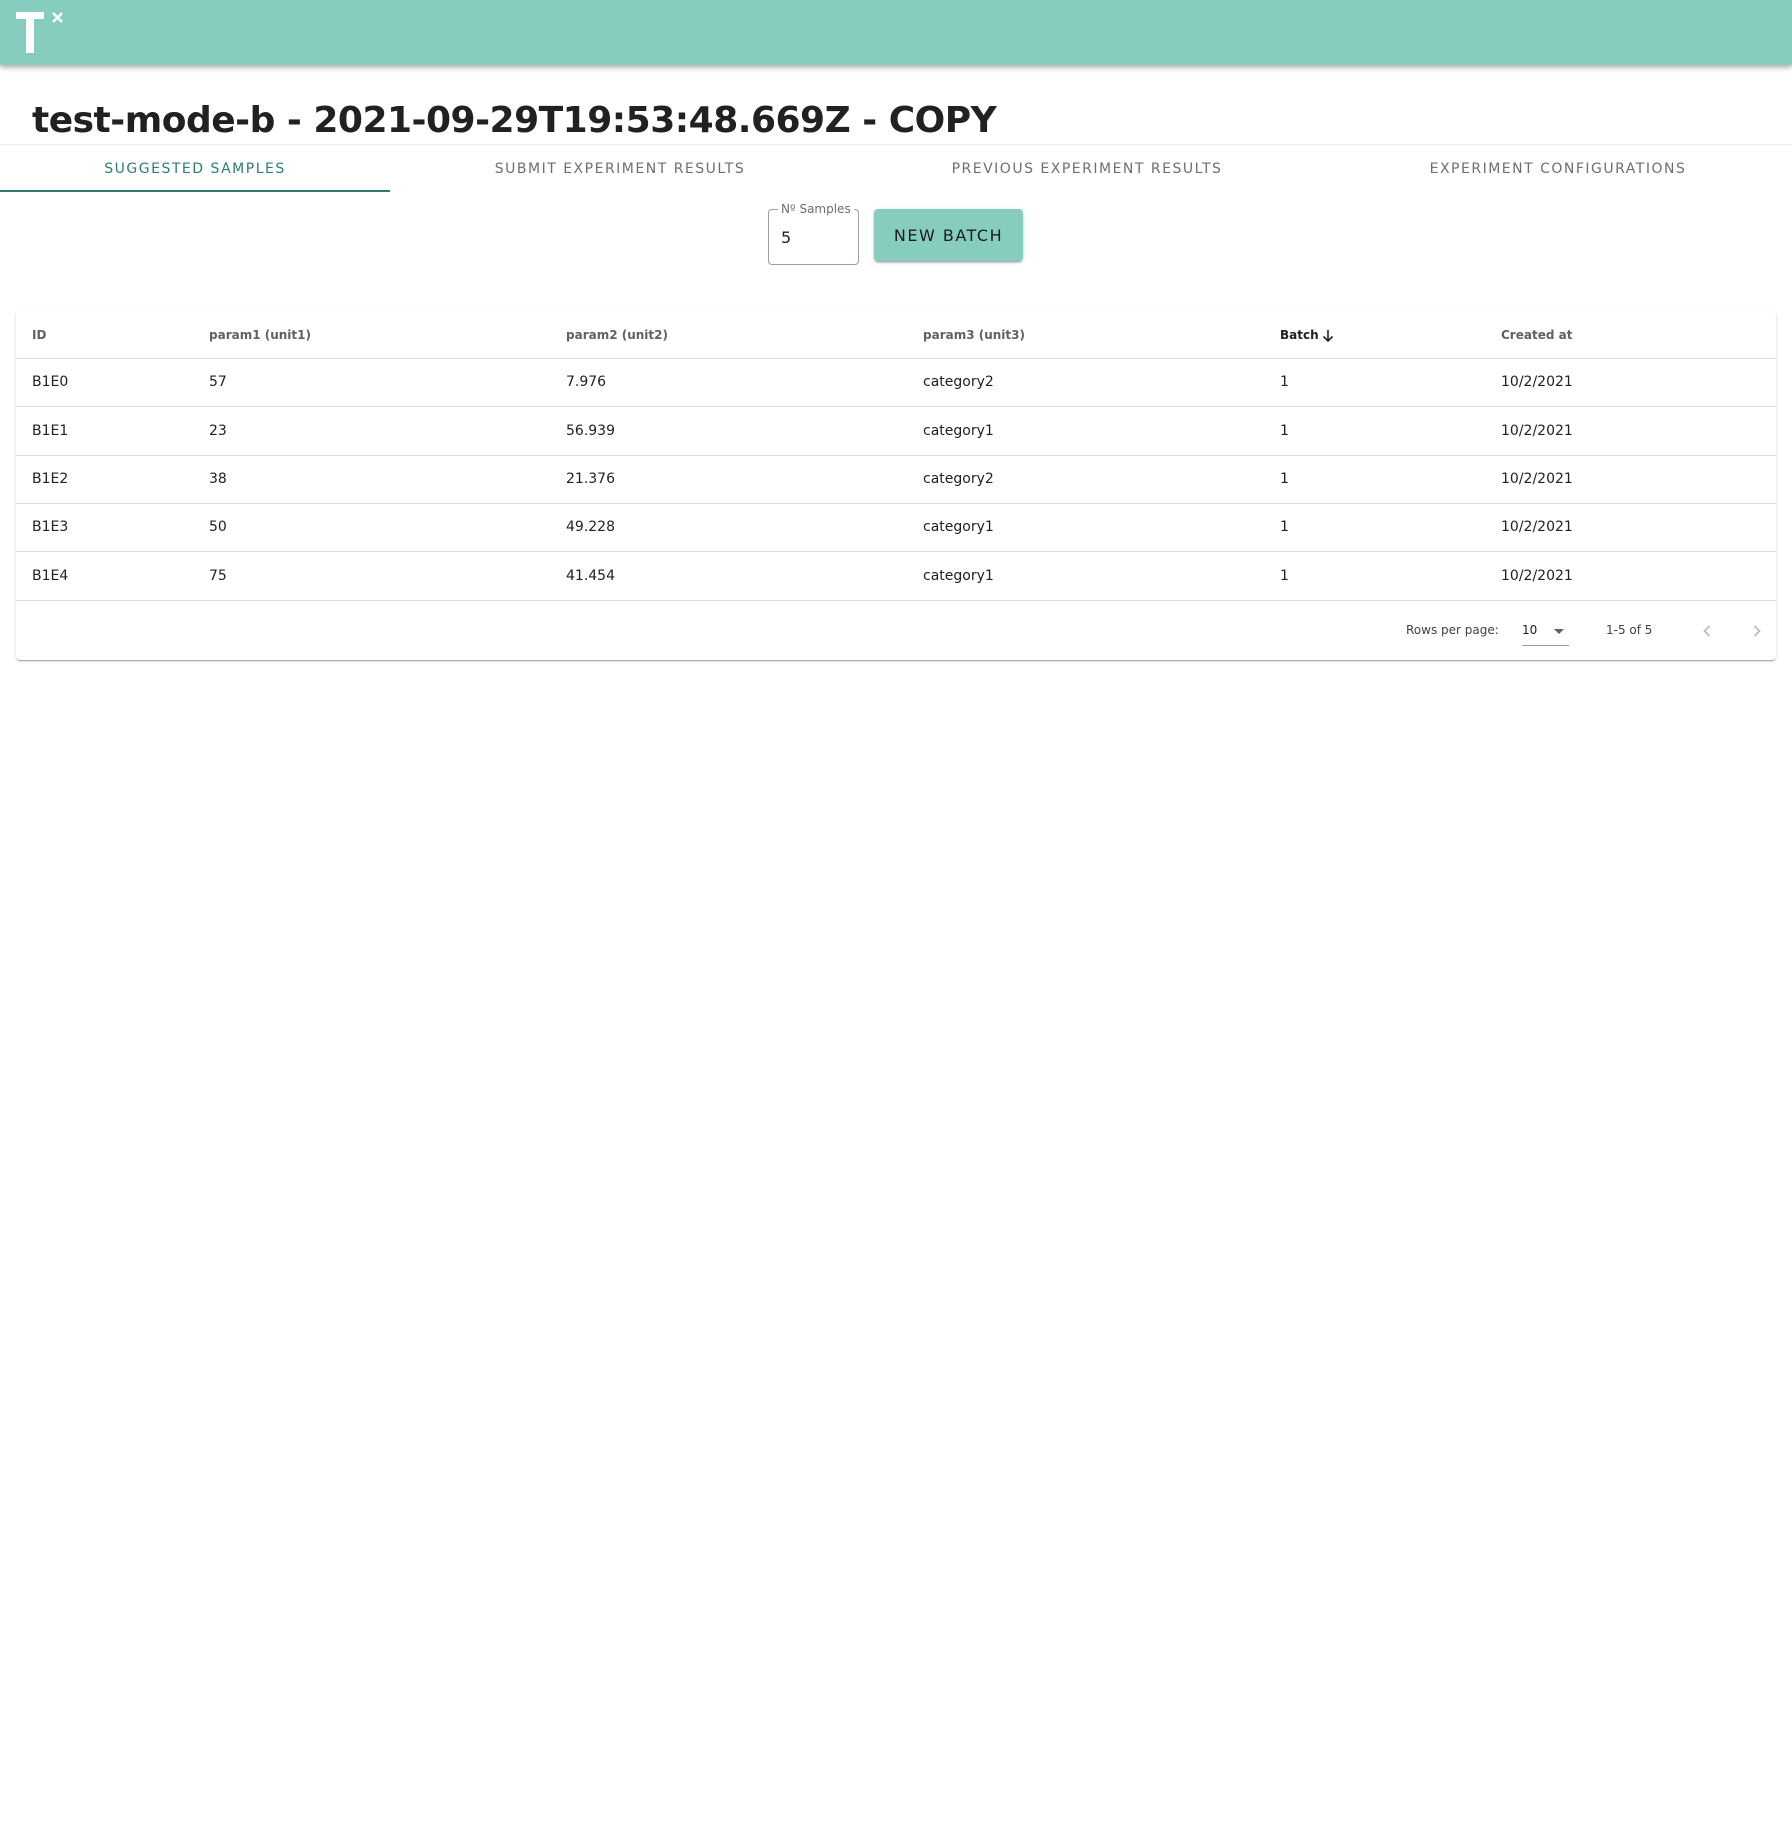 Image resolution: width=1792 pixels, height=1823 pixels. I want to click on chevron-right-icon, so click(1757, 631).